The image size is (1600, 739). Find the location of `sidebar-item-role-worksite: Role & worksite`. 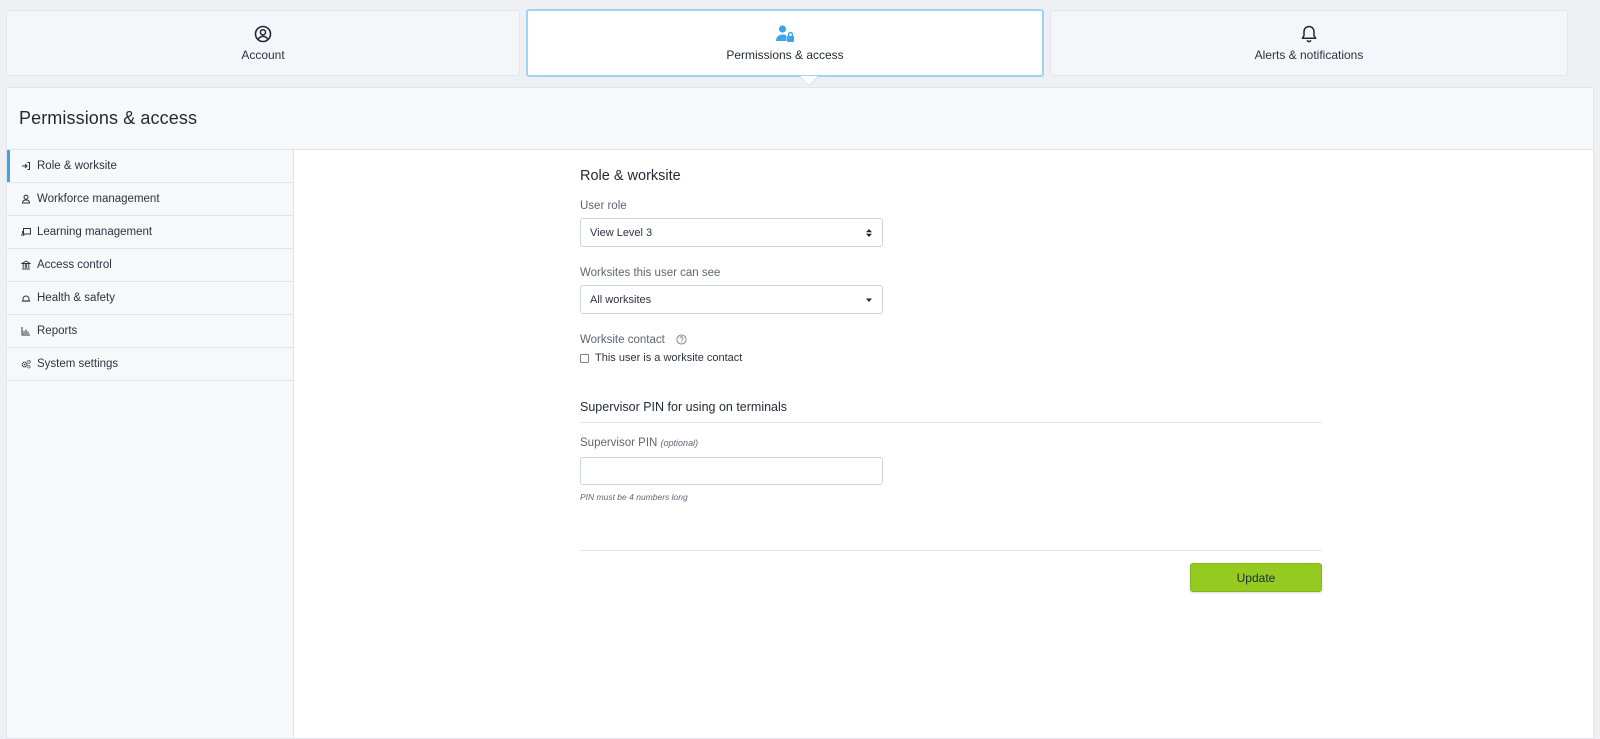

sidebar-item-role-worksite: Role & worksite is located at coordinates (150, 166).